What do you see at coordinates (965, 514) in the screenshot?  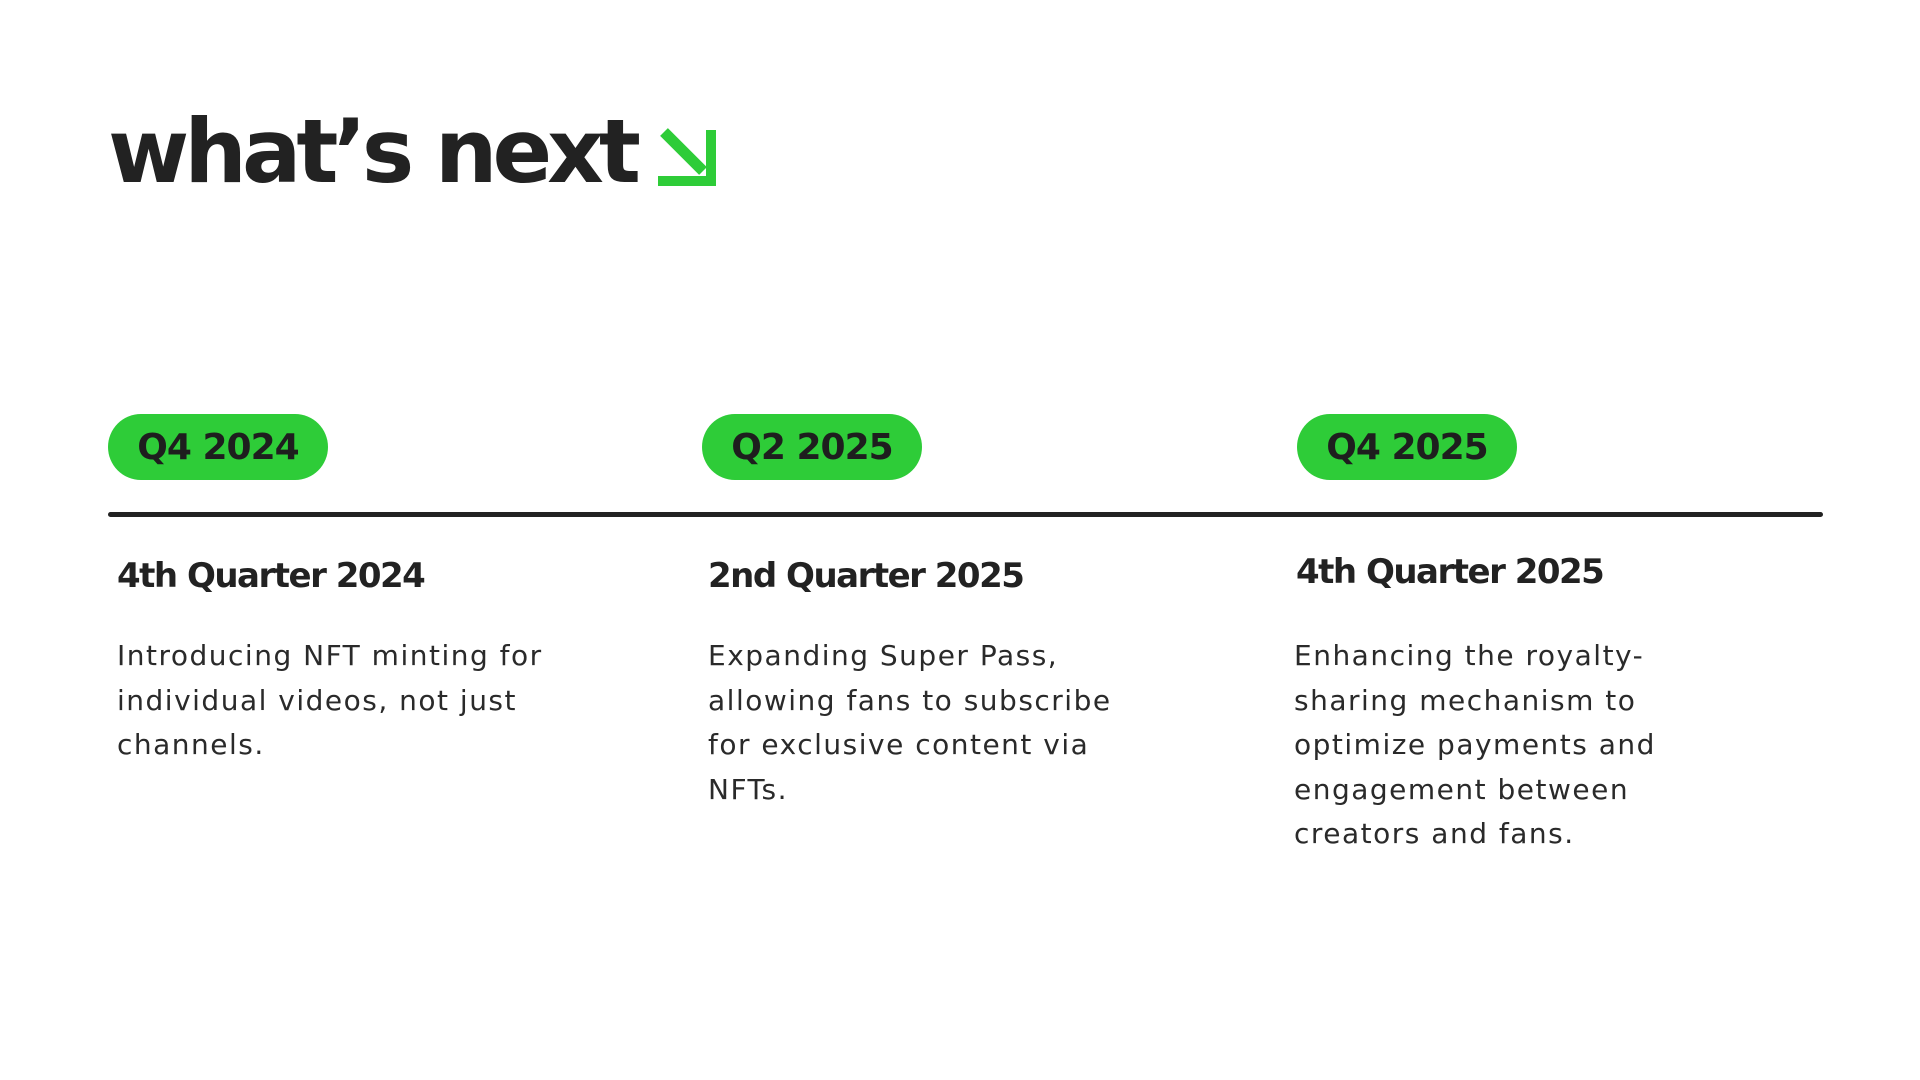 I see `timeline-divider` at bounding box center [965, 514].